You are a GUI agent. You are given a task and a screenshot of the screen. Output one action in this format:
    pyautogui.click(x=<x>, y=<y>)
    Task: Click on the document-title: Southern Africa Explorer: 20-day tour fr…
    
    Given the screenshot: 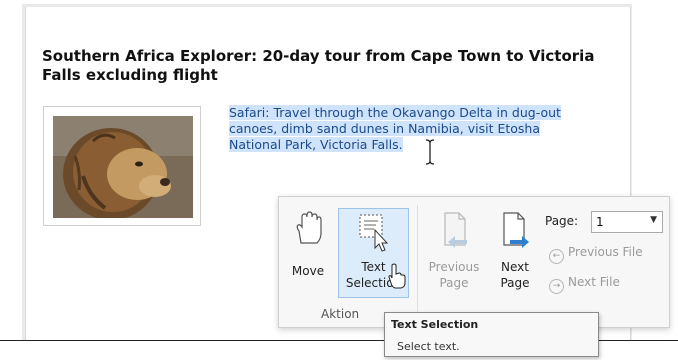 What is the action you would take?
    pyautogui.click(x=318, y=65)
    